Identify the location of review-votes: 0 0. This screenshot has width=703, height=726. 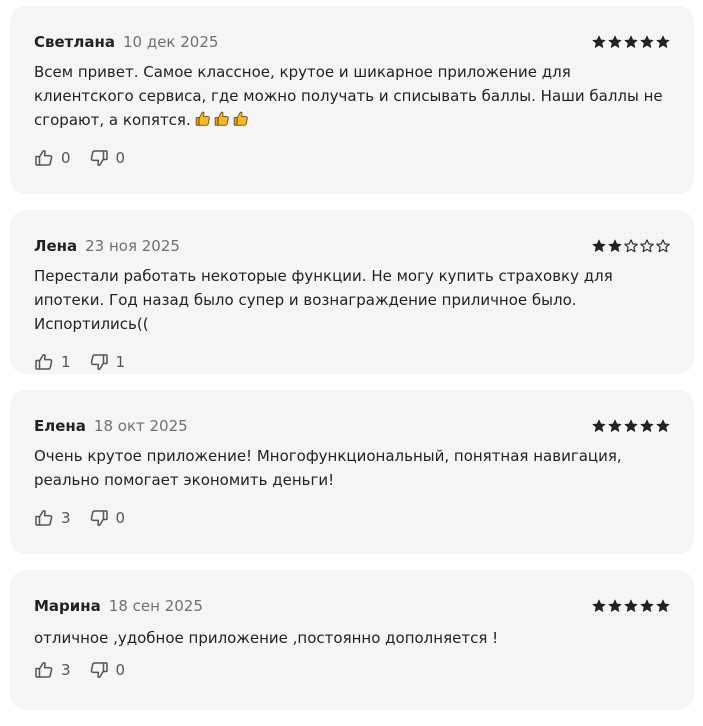
(352, 158).